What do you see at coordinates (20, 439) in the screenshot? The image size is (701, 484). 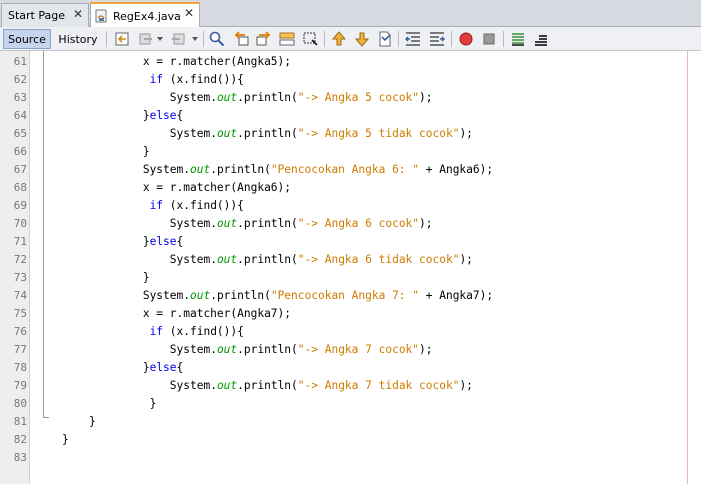 I see `line-number: 82` at bounding box center [20, 439].